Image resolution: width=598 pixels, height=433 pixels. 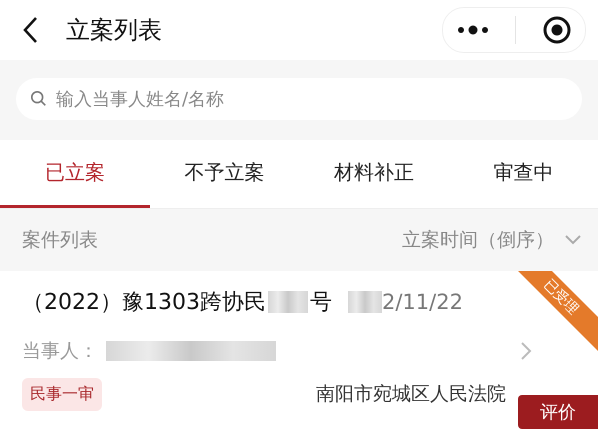 I want to click on tab: 已立案, so click(x=75, y=174).